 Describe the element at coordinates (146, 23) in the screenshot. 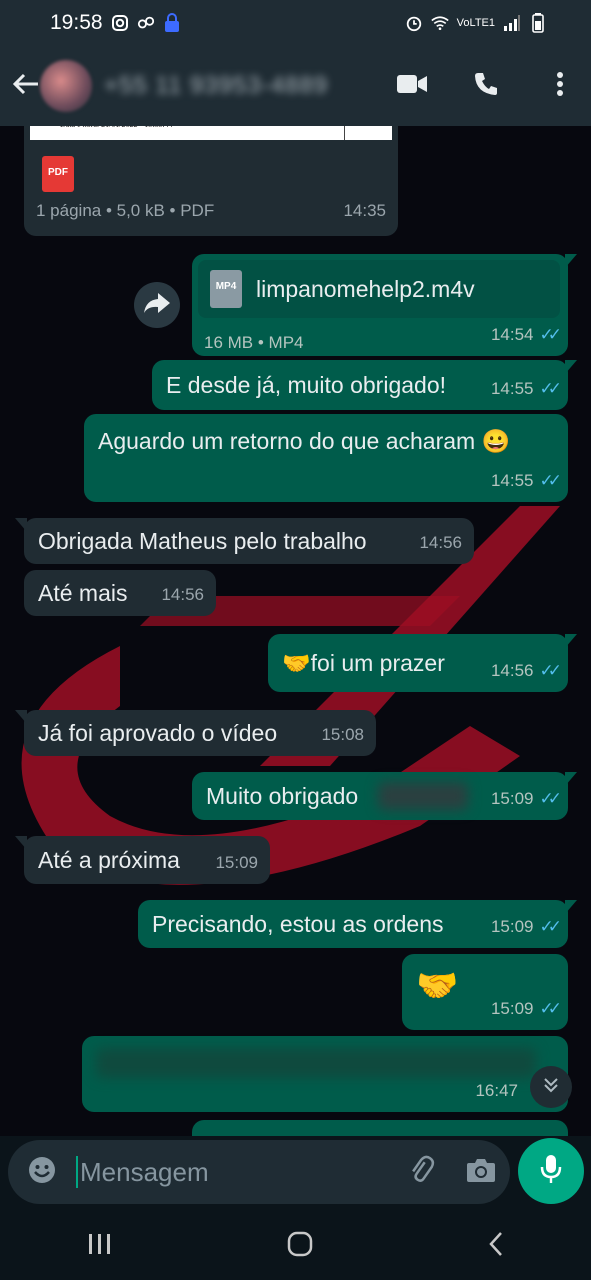

I see `bubbles-icon` at that location.